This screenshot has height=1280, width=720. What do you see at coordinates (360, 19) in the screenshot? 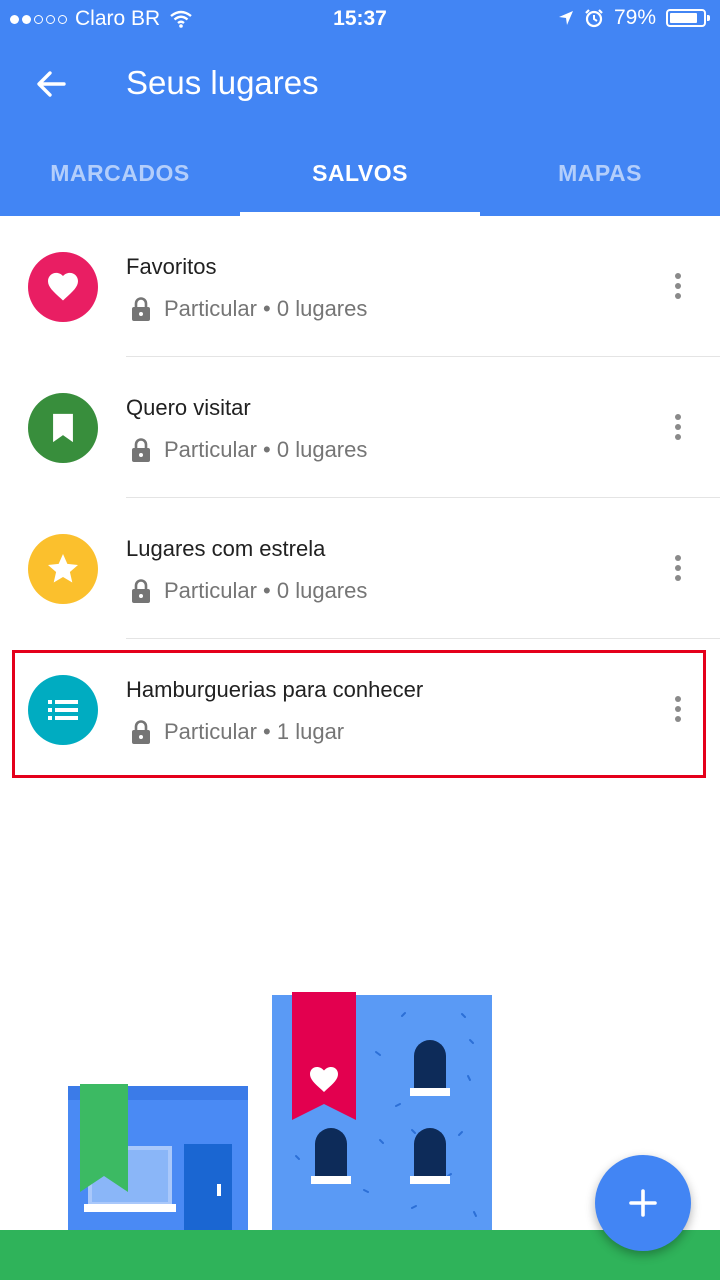
I see `status-bar: Claro BR 15:37 79%` at bounding box center [360, 19].